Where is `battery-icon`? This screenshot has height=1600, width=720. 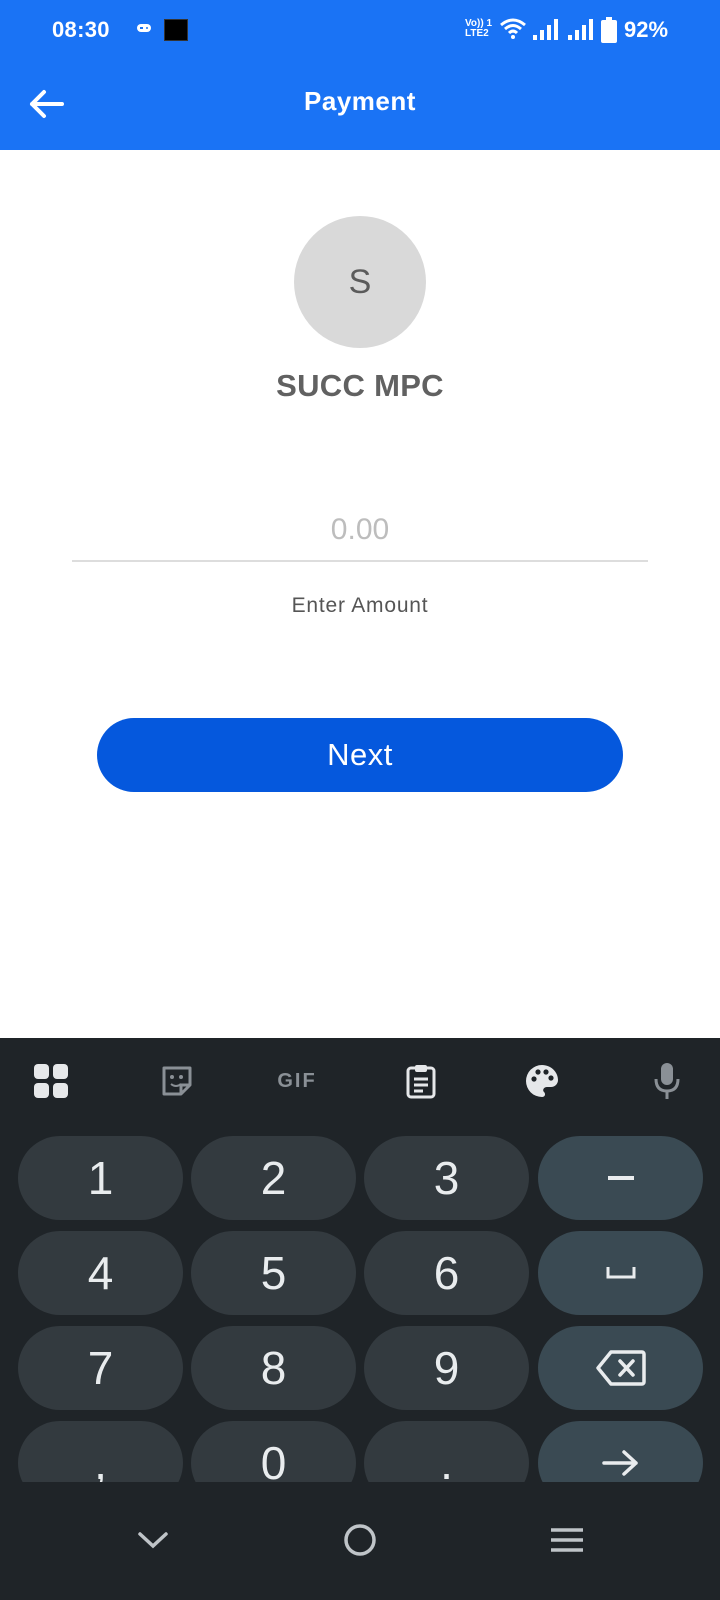 battery-icon is located at coordinates (609, 30).